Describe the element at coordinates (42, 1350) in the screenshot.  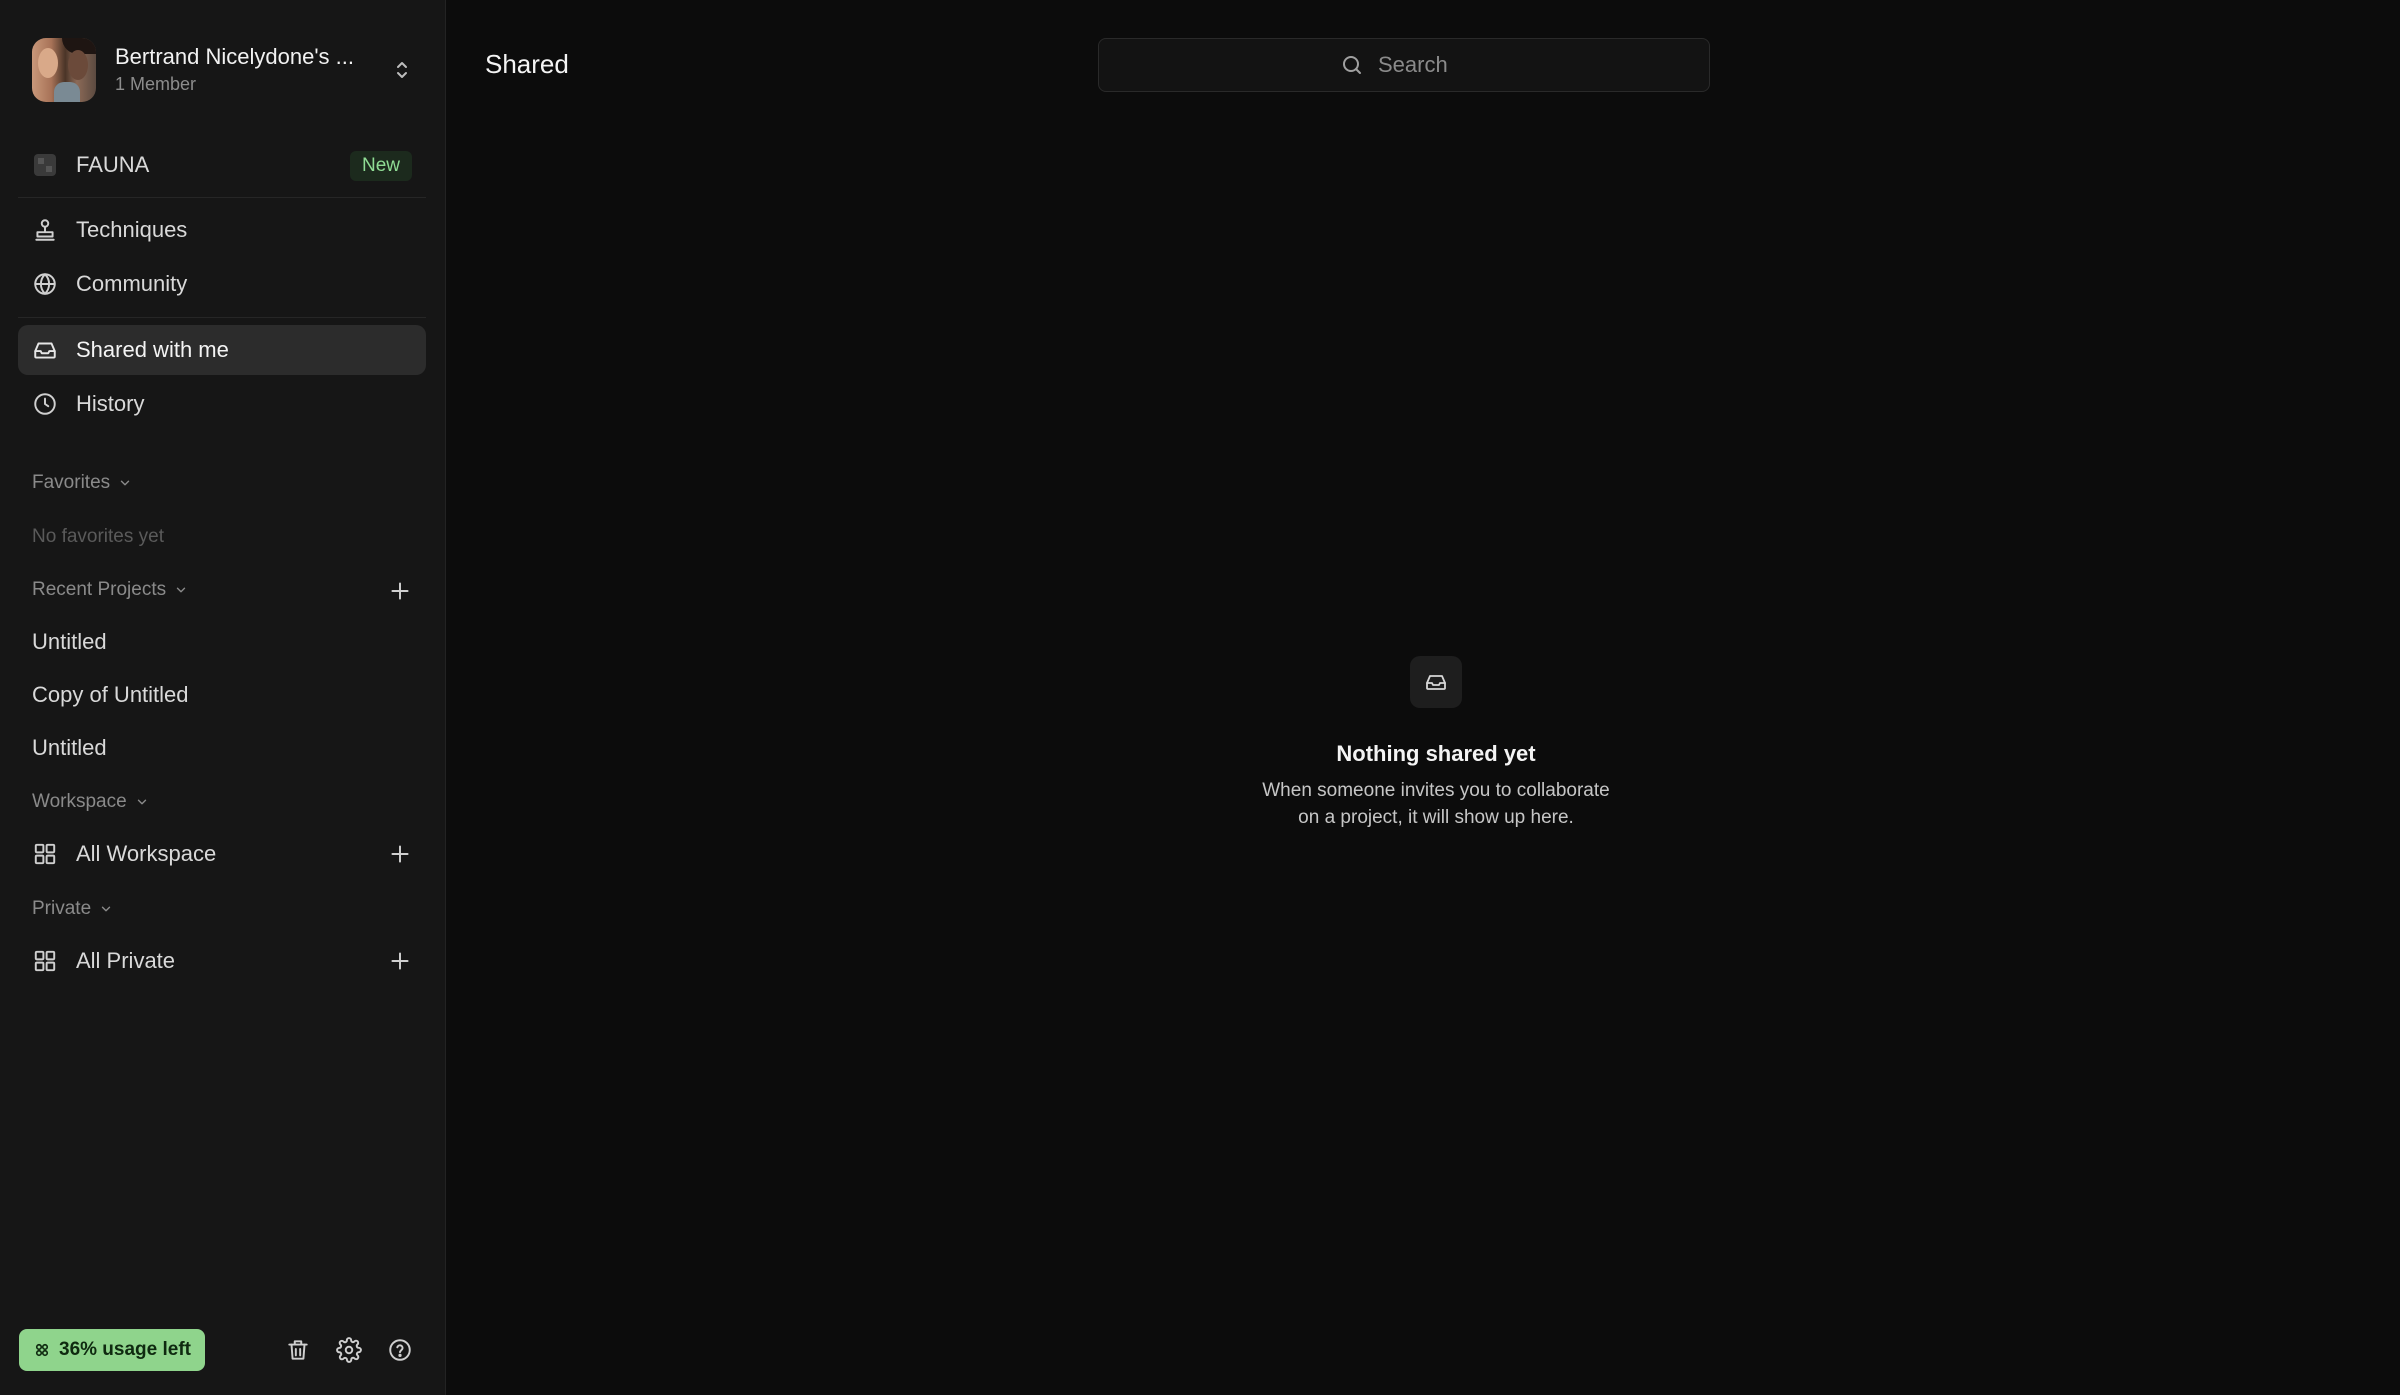
I see `usage-icon` at that location.